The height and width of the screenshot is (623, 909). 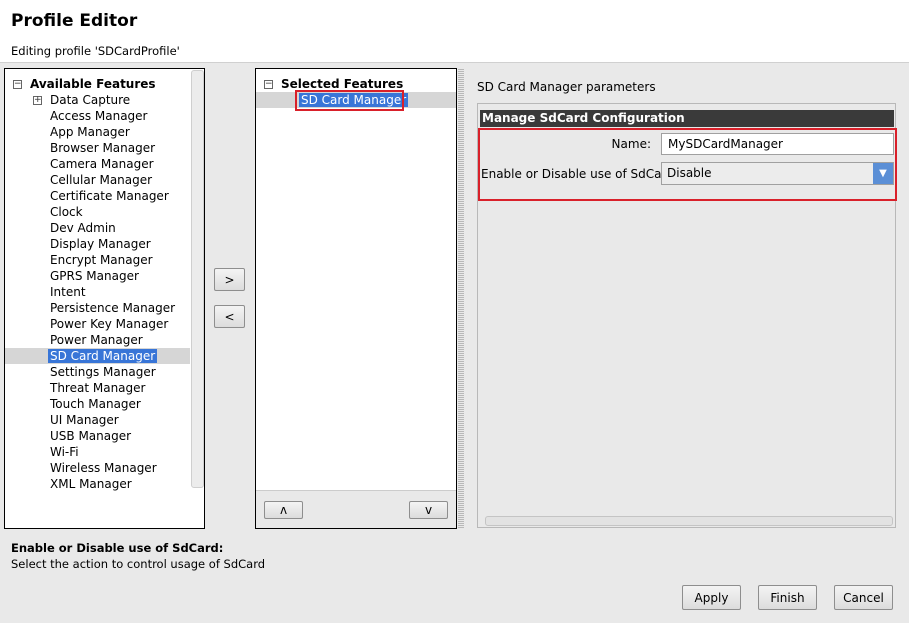 What do you see at coordinates (283, 510) in the screenshot?
I see `move-up-button: ʌ` at bounding box center [283, 510].